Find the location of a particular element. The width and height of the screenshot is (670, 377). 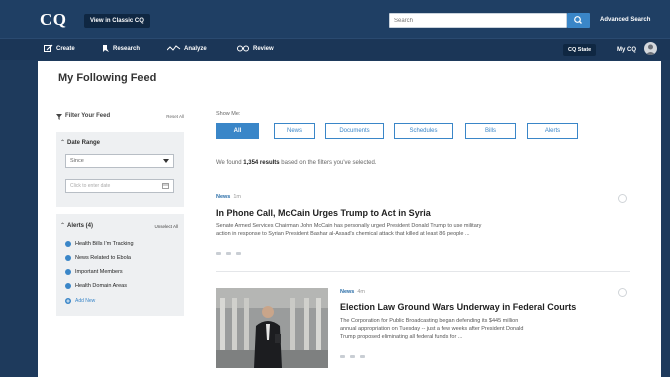

article-time: 1m is located at coordinates (237, 197).